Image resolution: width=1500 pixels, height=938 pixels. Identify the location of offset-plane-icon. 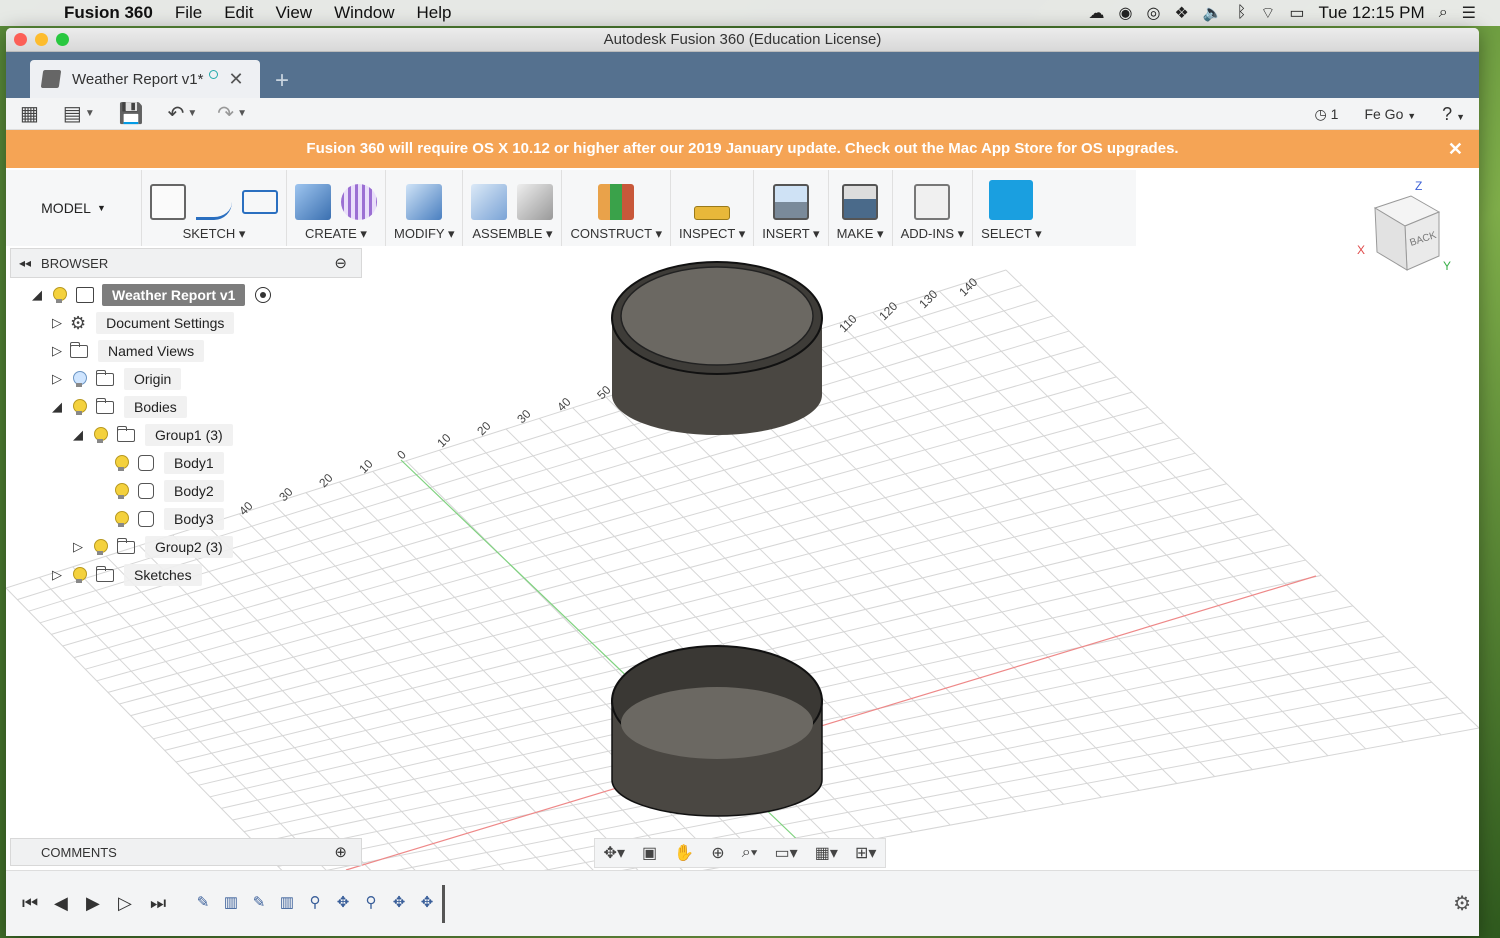
(616, 202).